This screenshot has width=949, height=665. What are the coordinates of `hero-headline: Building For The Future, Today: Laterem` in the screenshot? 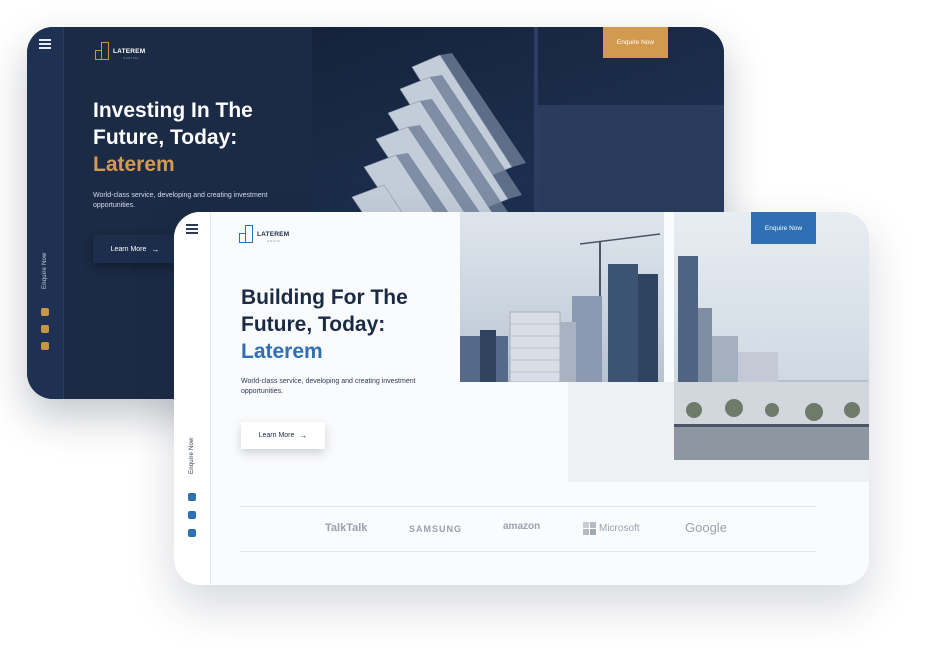 It's located at (351, 324).